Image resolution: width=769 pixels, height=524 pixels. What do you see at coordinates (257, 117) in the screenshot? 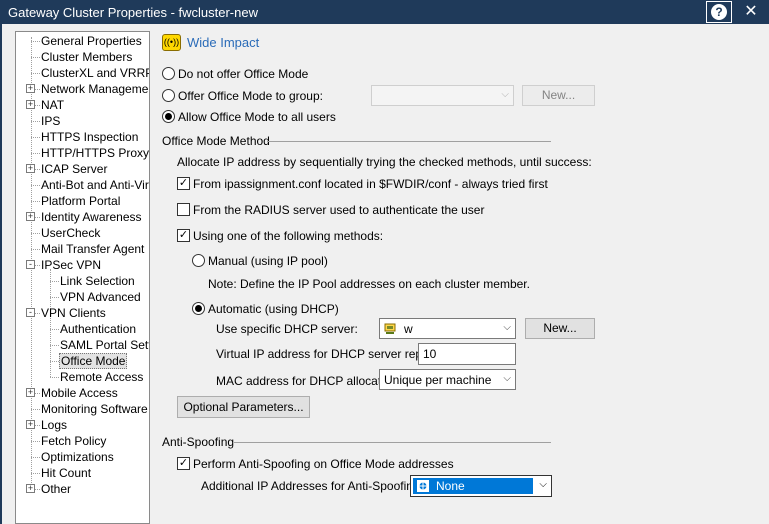
I see `radio-allow-all-users-label: Allow Office Mode to all users` at bounding box center [257, 117].